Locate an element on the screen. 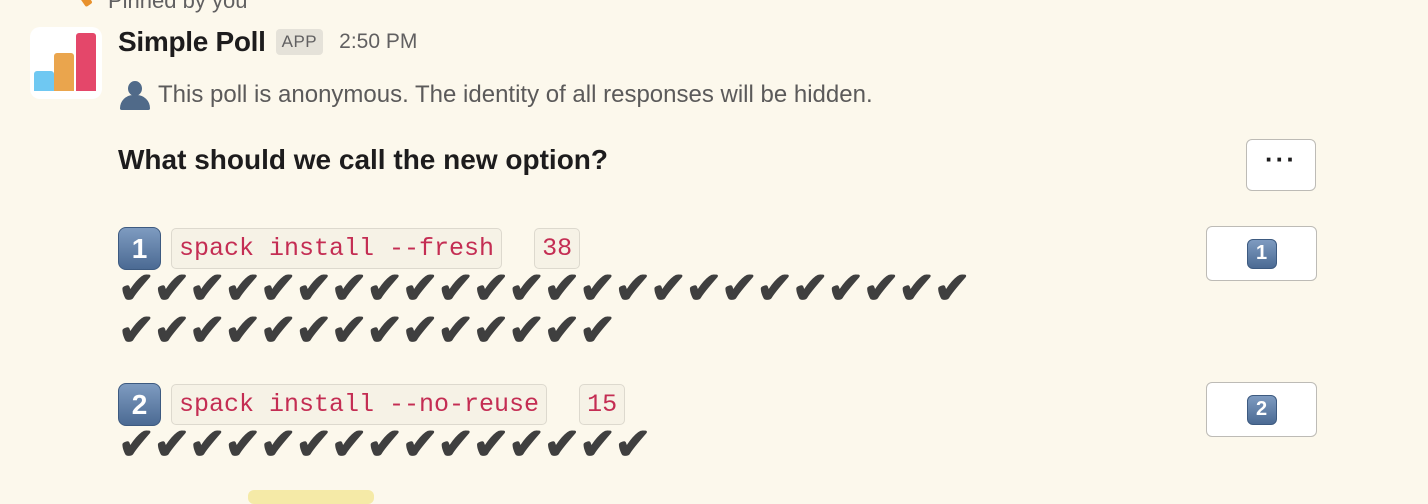  more-actions-button: ··· is located at coordinates (1281, 165).